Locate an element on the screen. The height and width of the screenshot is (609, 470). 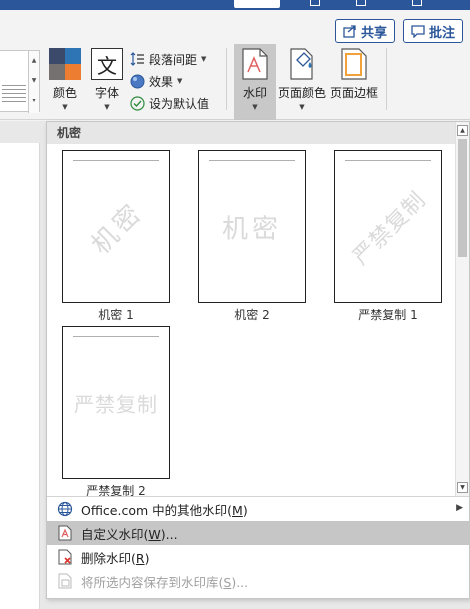
checkmark-circle-icon is located at coordinates (137, 103).